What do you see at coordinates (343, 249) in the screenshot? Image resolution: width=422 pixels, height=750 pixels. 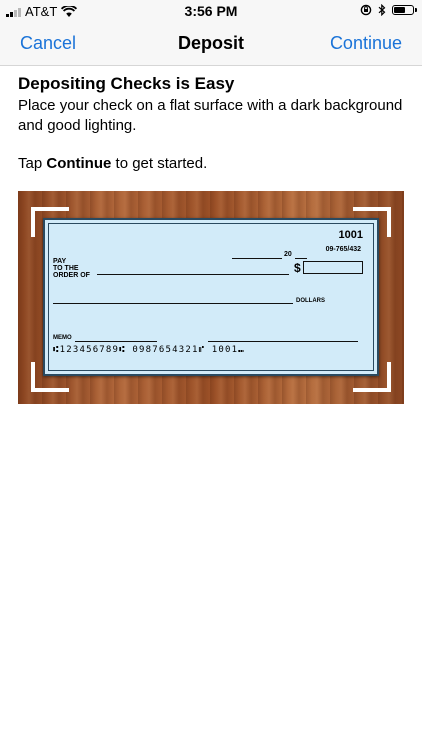 I see `check-routing-fraction: 09-765/432` at bounding box center [343, 249].